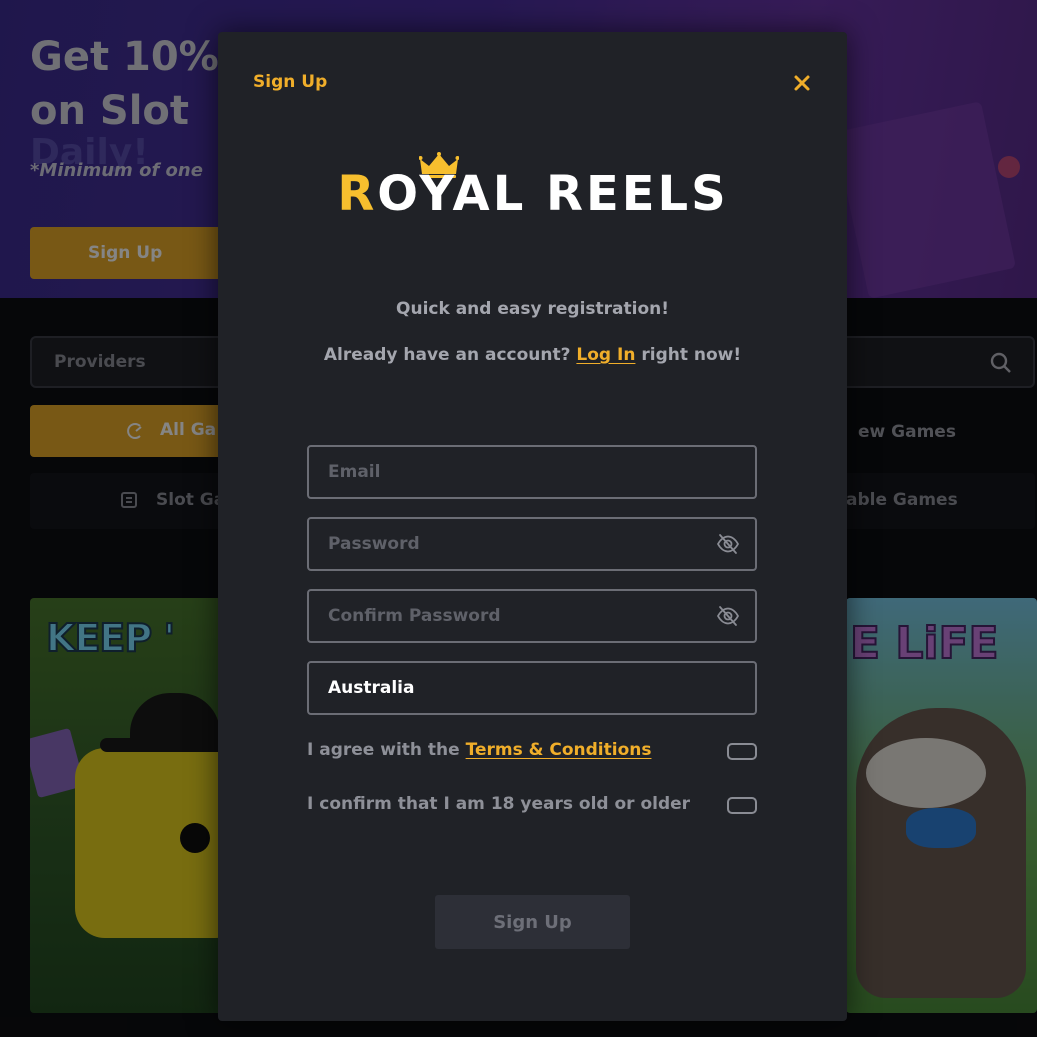 This screenshot has width=1037, height=1037. I want to click on terms-checkbox, so click(742, 751).